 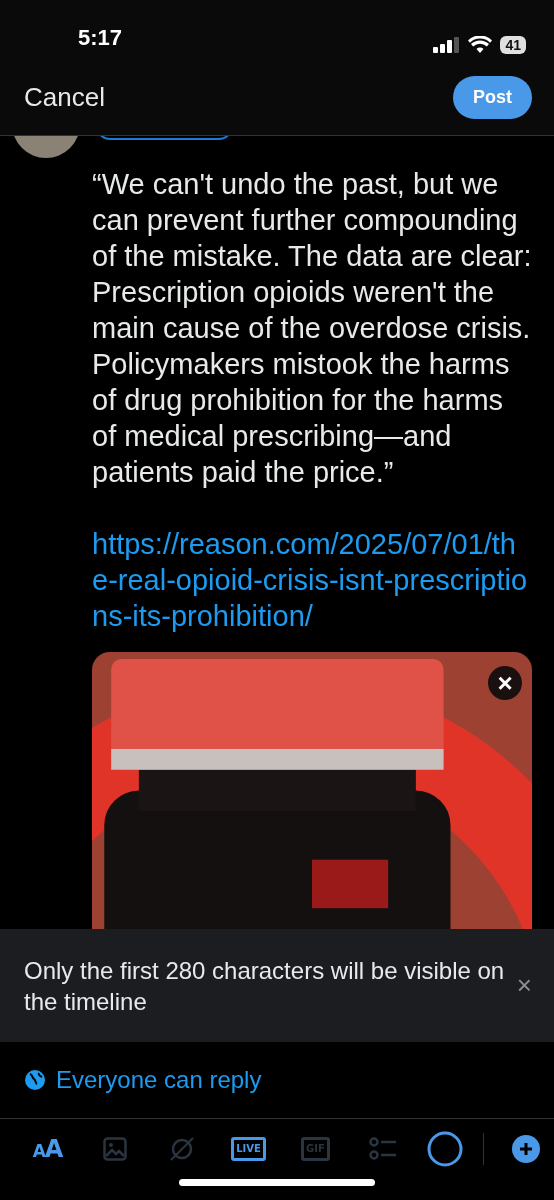 What do you see at coordinates (265, 986) in the screenshot?
I see `notice-text: Only the first 280 characters will be visible on the timeline` at bounding box center [265, 986].